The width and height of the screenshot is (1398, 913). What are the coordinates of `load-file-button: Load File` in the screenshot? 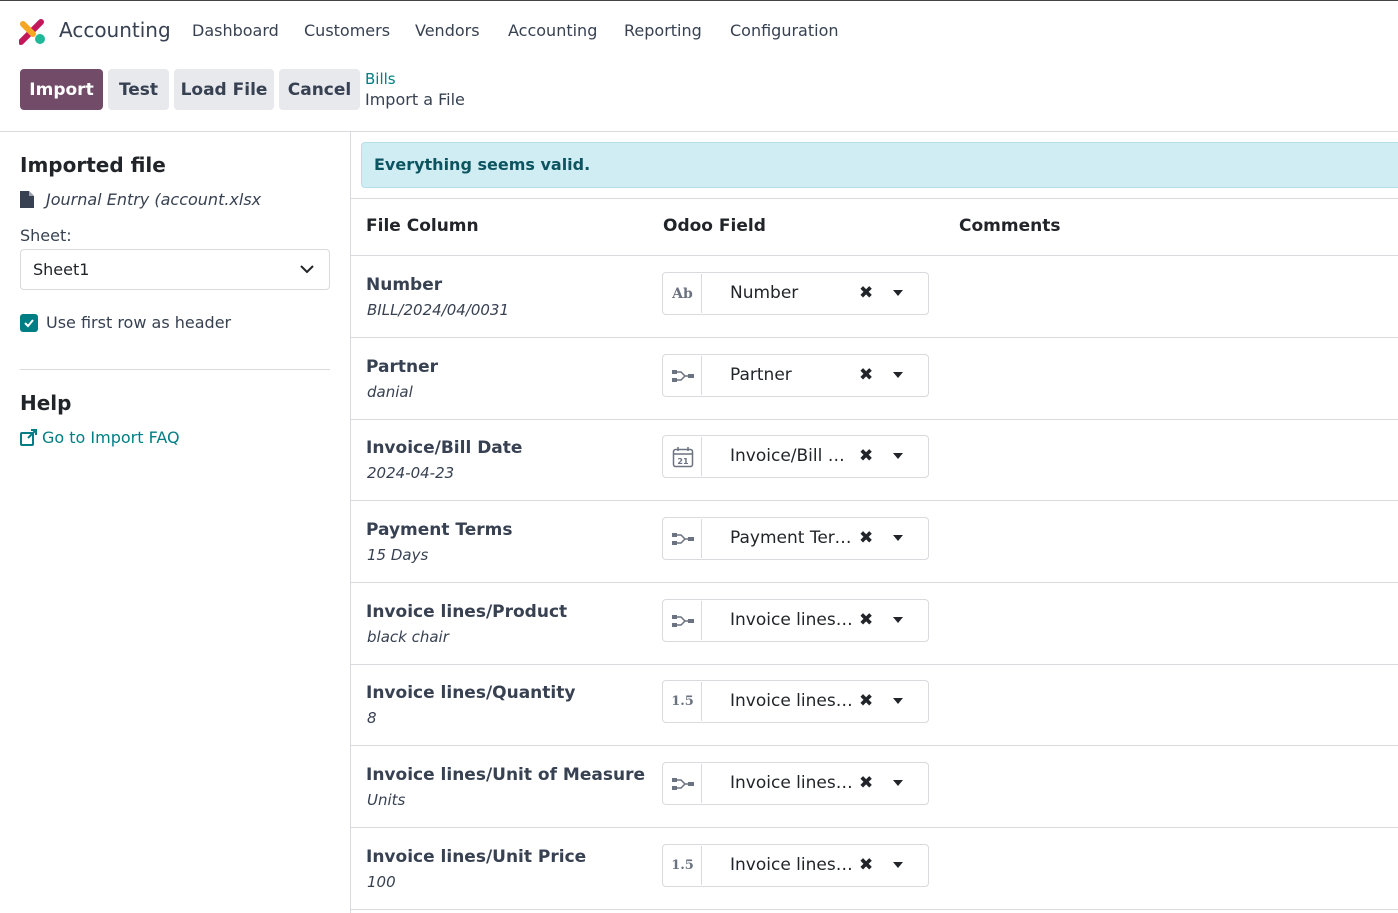 It's located at (224, 89).